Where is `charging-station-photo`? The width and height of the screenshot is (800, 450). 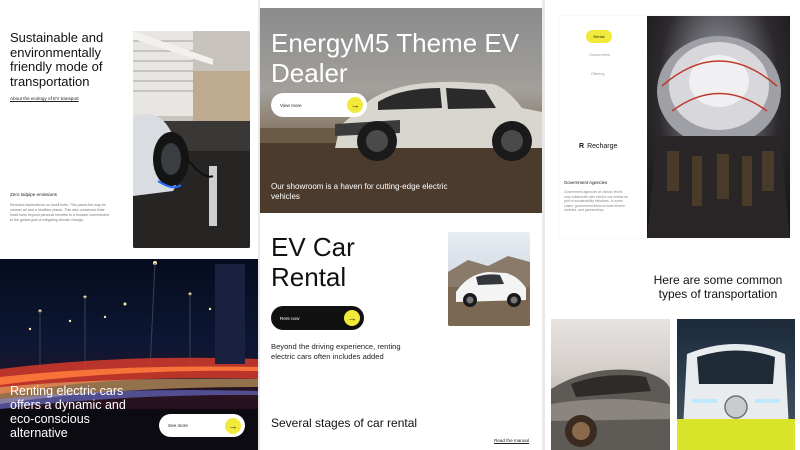 charging-station-photo is located at coordinates (191, 139).